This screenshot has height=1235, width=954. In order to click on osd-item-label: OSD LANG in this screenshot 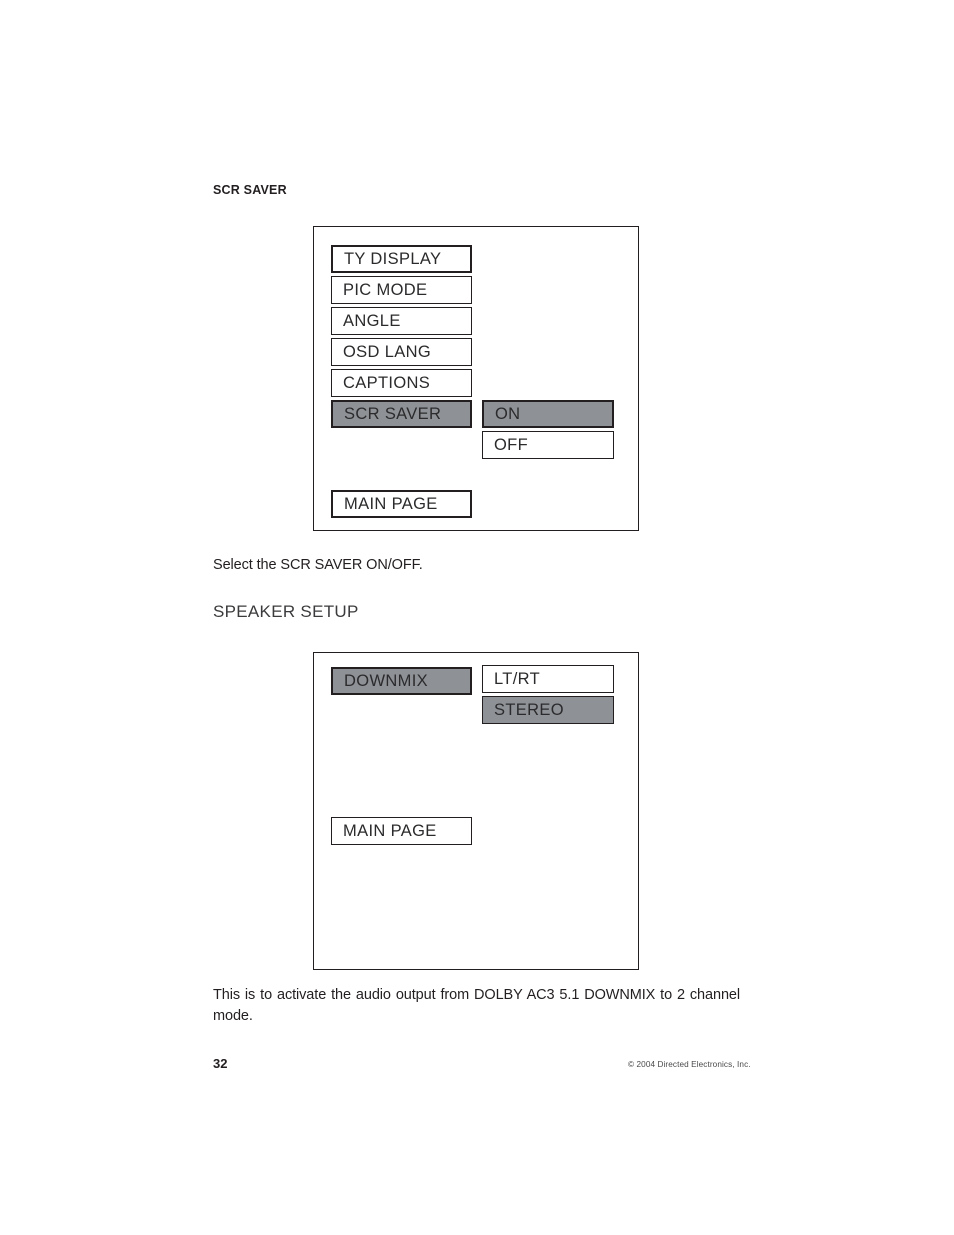, I will do `click(387, 351)`.